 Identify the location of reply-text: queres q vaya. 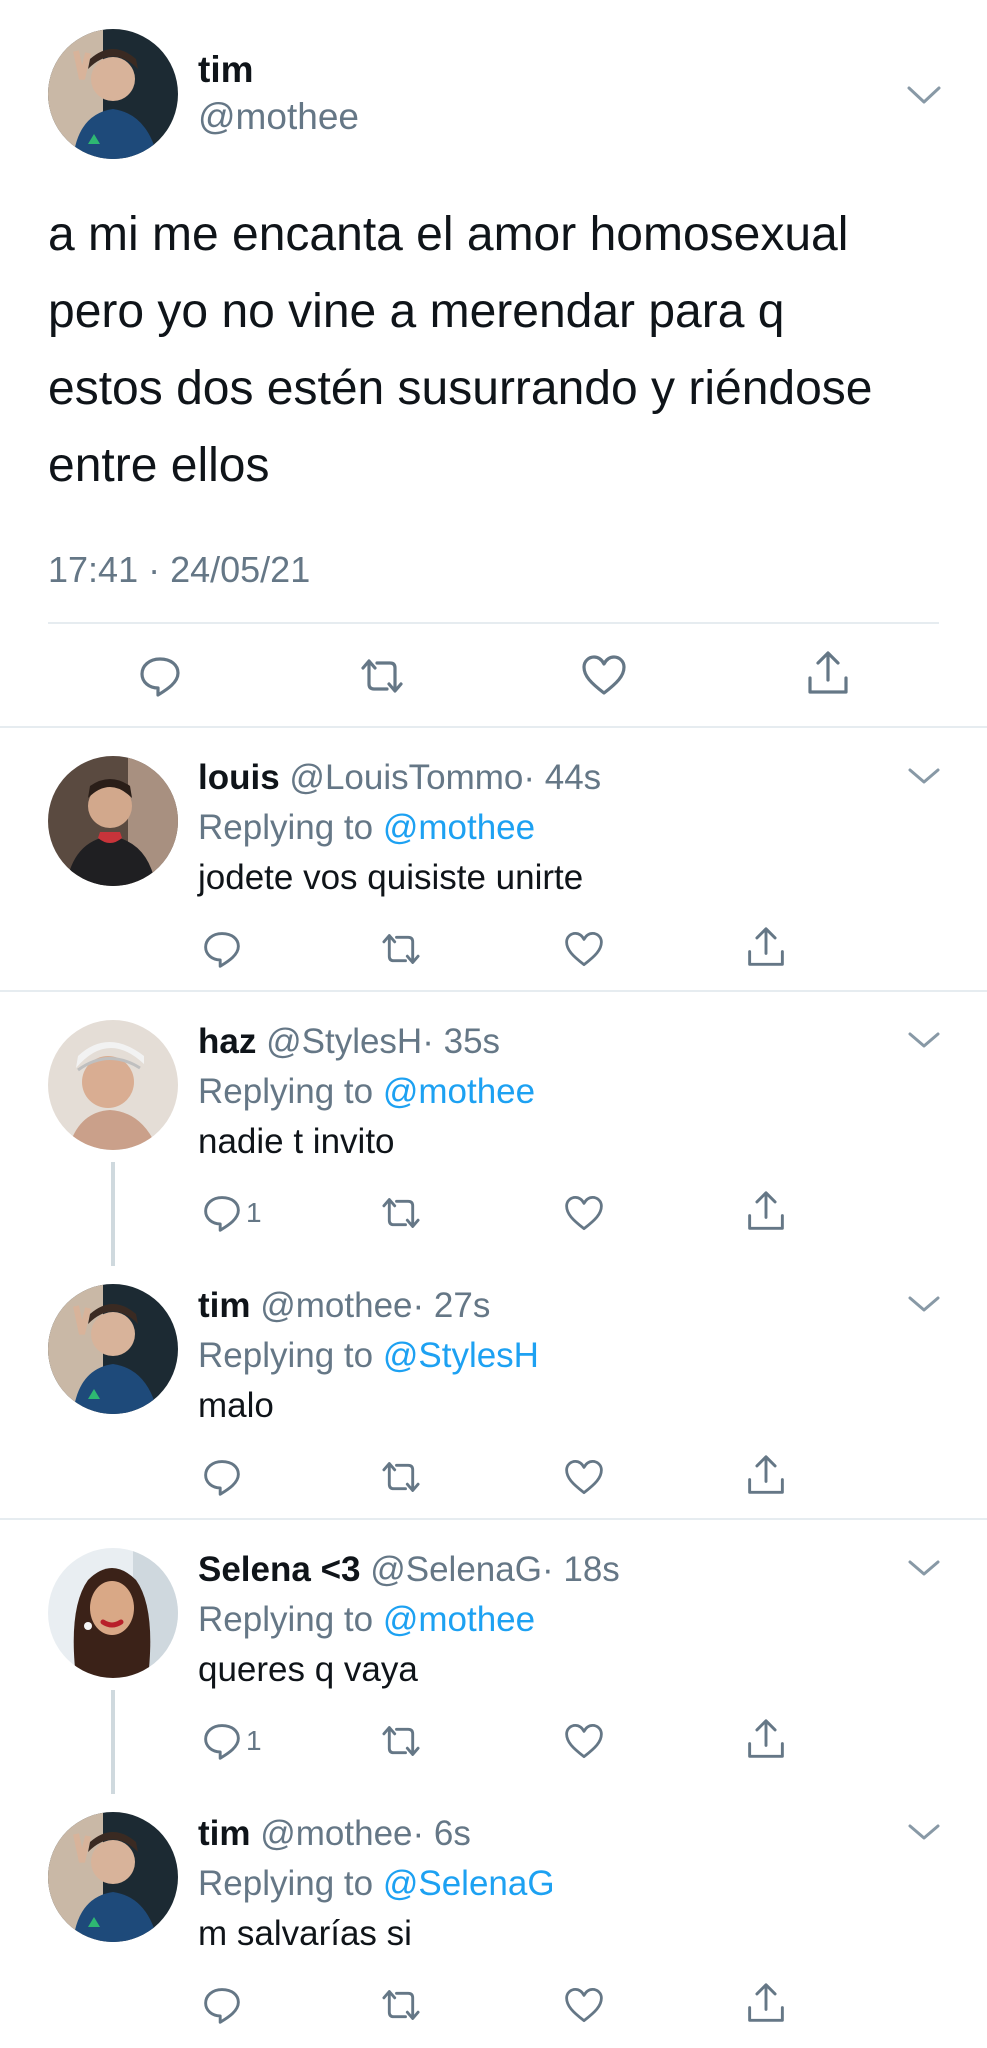
(308, 1669).